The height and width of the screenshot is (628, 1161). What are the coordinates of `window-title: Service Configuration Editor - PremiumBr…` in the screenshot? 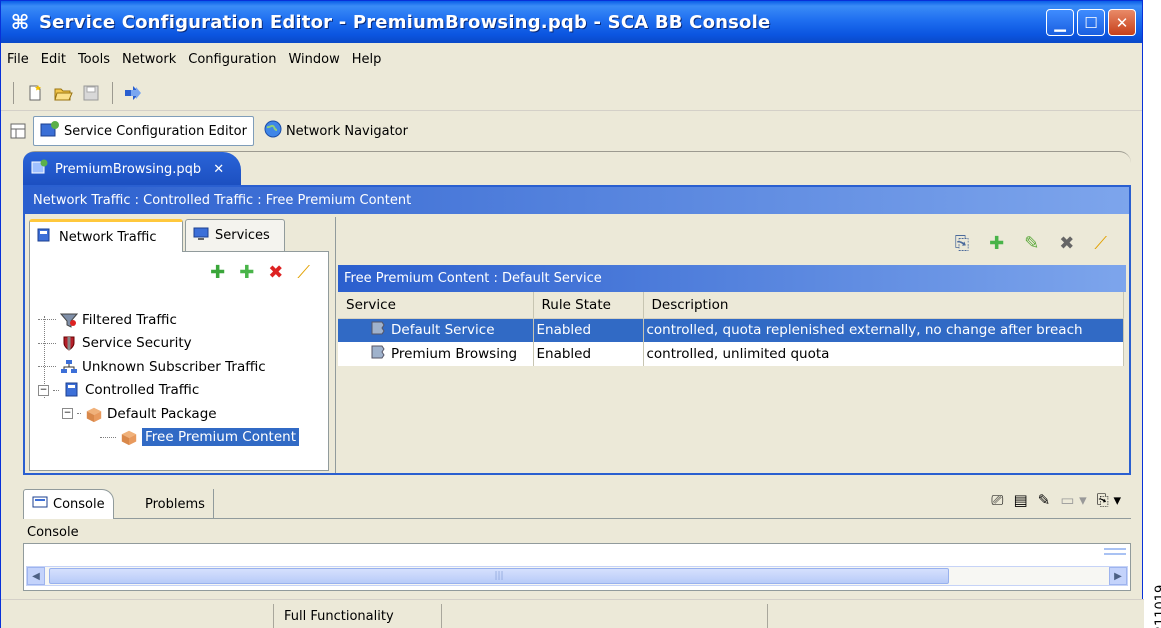 It's located at (405, 22).